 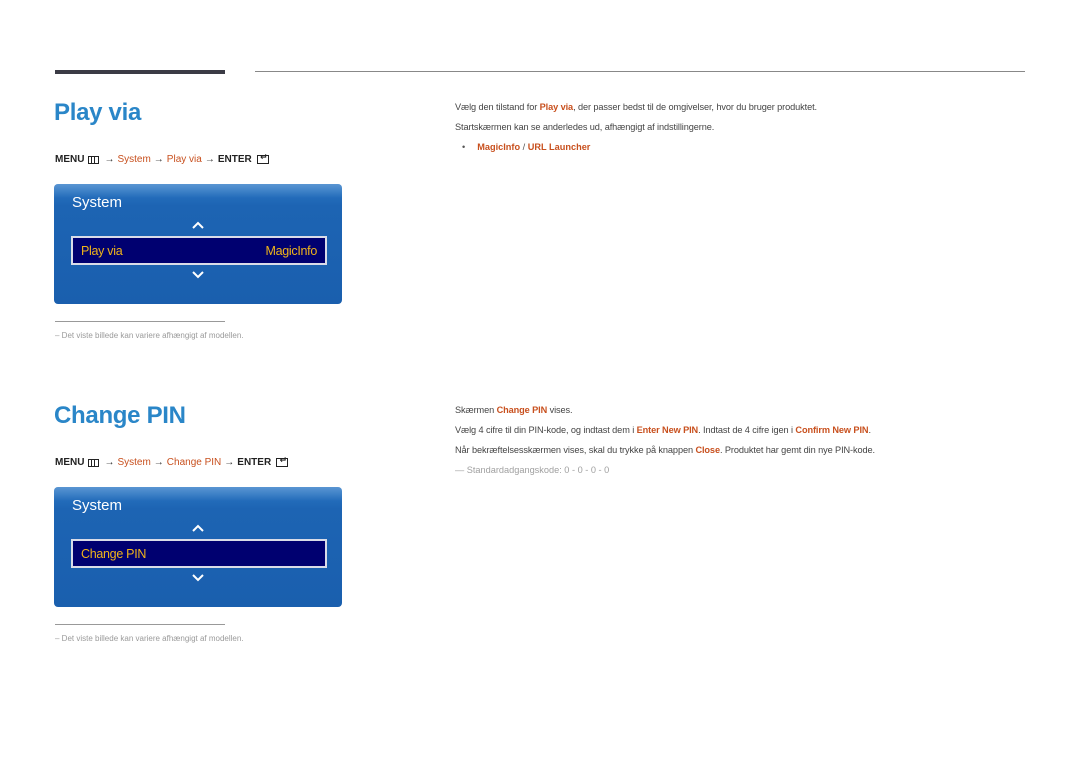 What do you see at coordinates (199, 250) in the screenshot?
I see `osd-item-play-via: Play via MagicInfo` at bounding box center [199, 250].